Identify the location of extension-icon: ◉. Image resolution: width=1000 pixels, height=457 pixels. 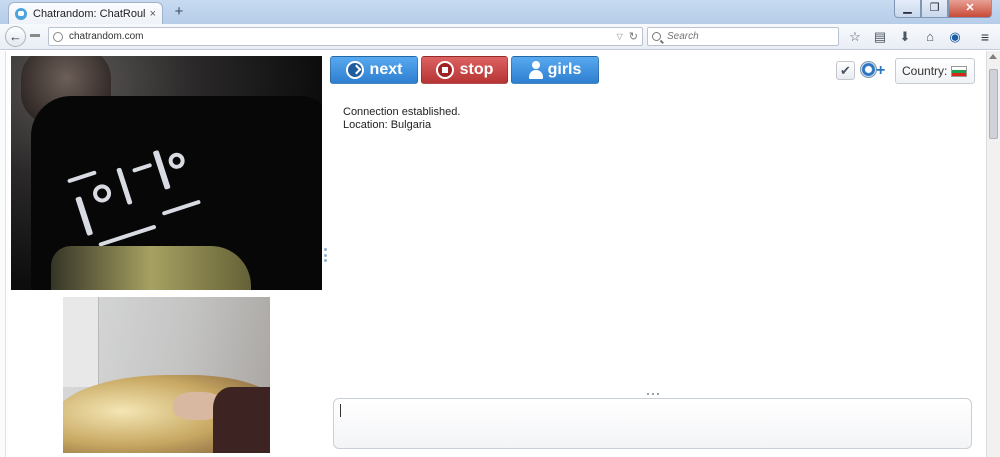
(955, 37).